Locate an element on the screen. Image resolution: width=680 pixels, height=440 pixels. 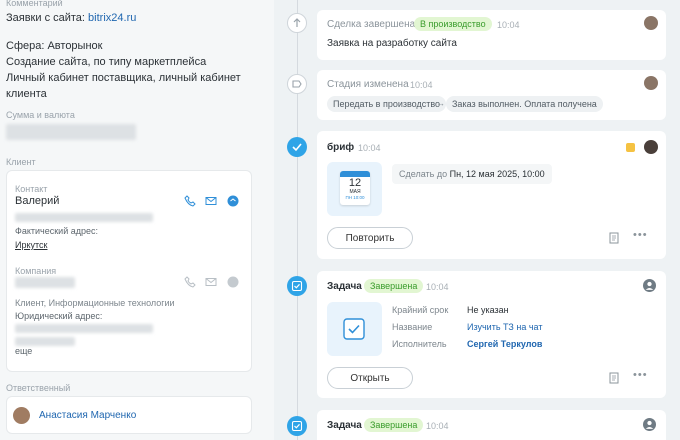
task1-deadline-key: Крайний срок is located at coordinates (420, 310).